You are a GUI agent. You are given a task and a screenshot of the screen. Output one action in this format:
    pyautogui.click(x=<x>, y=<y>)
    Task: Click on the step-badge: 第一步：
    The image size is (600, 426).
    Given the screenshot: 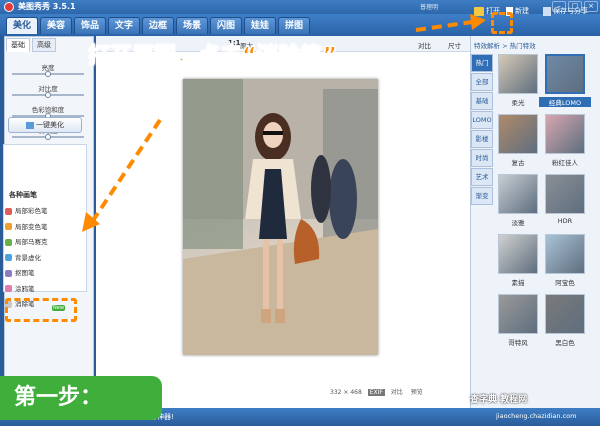 What is the action you would take?
    pyautogui.click(x=81, y=398)
    